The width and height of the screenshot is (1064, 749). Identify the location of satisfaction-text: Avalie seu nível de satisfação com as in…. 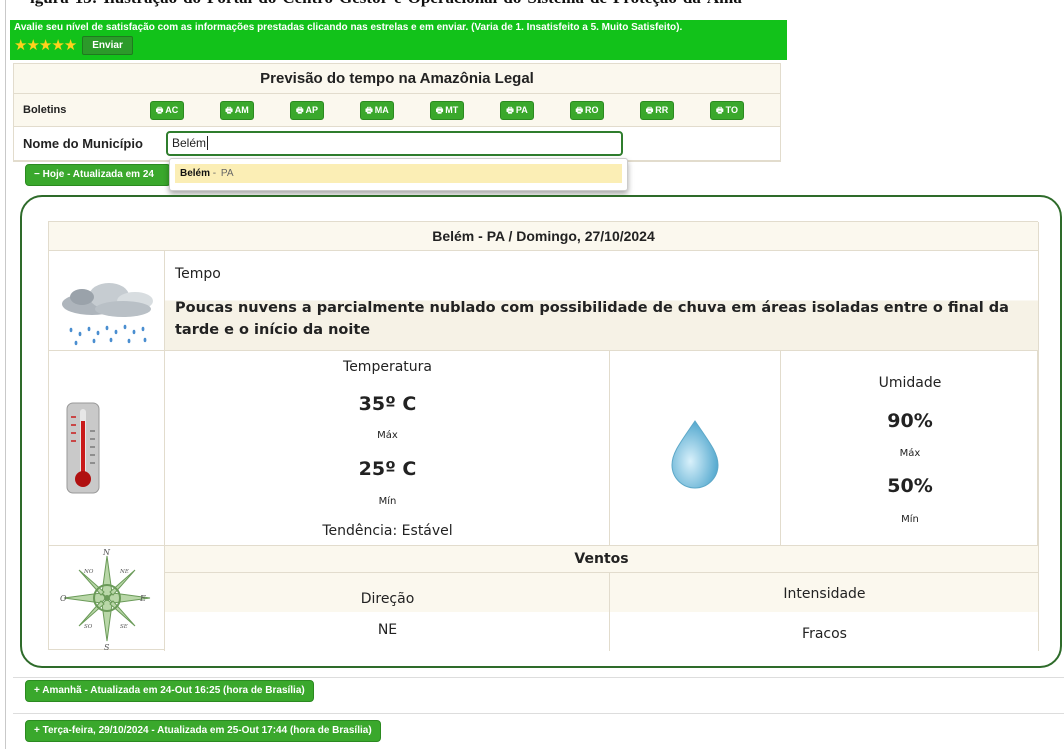
(348, 27).